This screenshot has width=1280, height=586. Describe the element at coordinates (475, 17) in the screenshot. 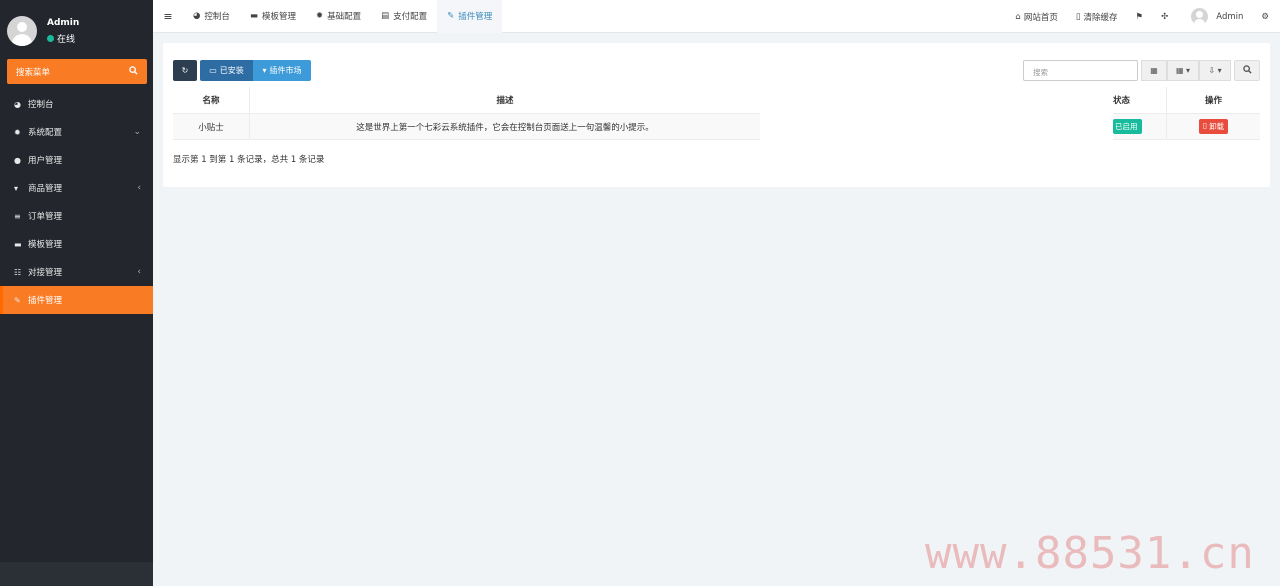

I see `tab-label: 插件管理` at that location.